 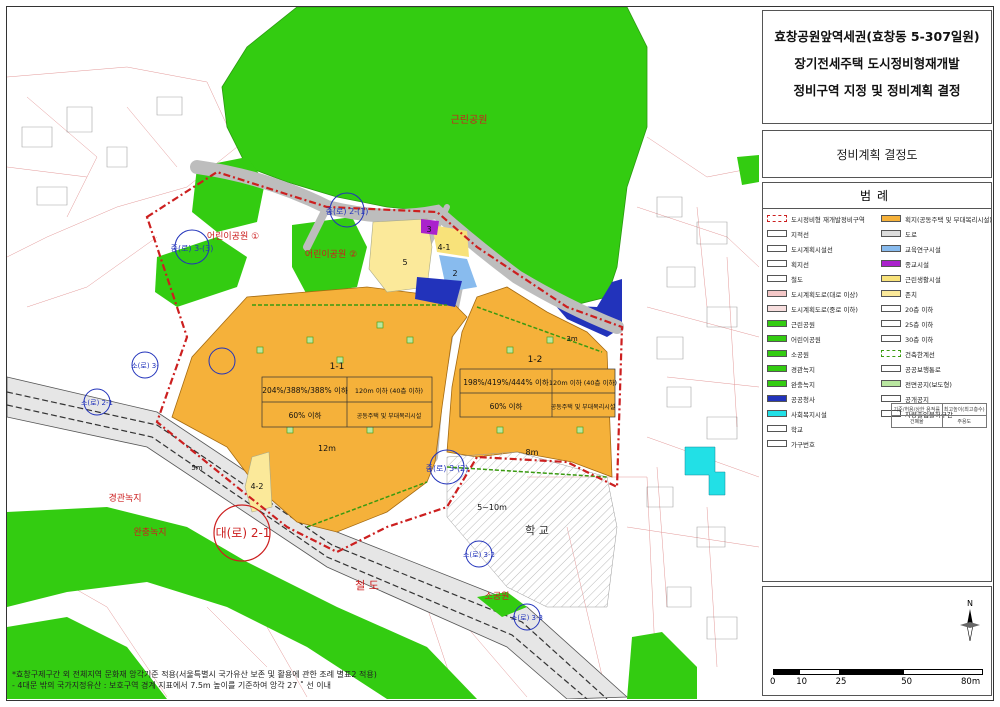 I want to click on subtitle-panel: 정비계획 결정도, so click(x=877, y=154).